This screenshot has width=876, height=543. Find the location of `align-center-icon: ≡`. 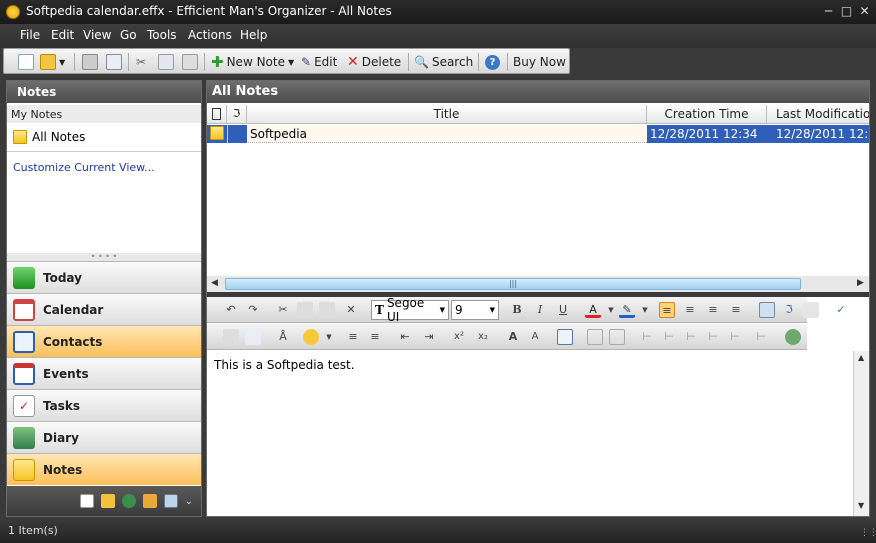

align-center-icon: ≡ is located at coordinates (690, 310).